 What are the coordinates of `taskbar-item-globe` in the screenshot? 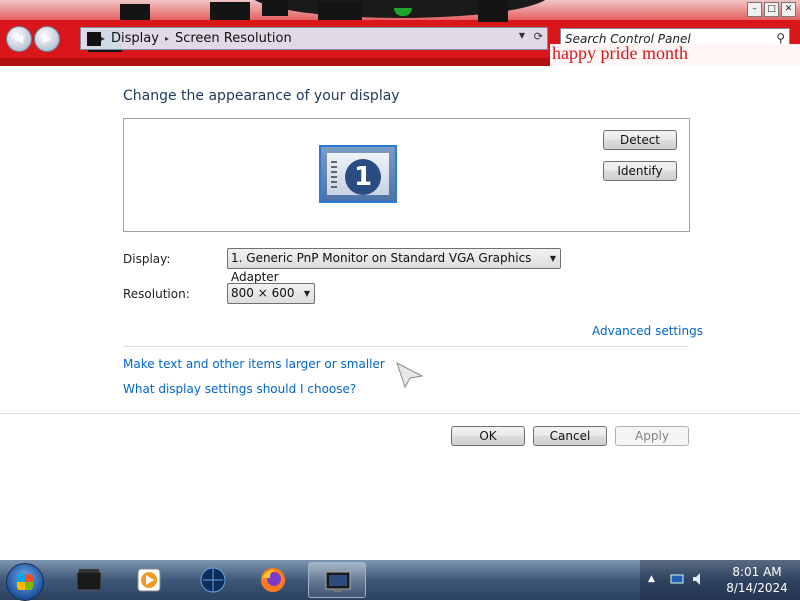 It's located at (213, 580).